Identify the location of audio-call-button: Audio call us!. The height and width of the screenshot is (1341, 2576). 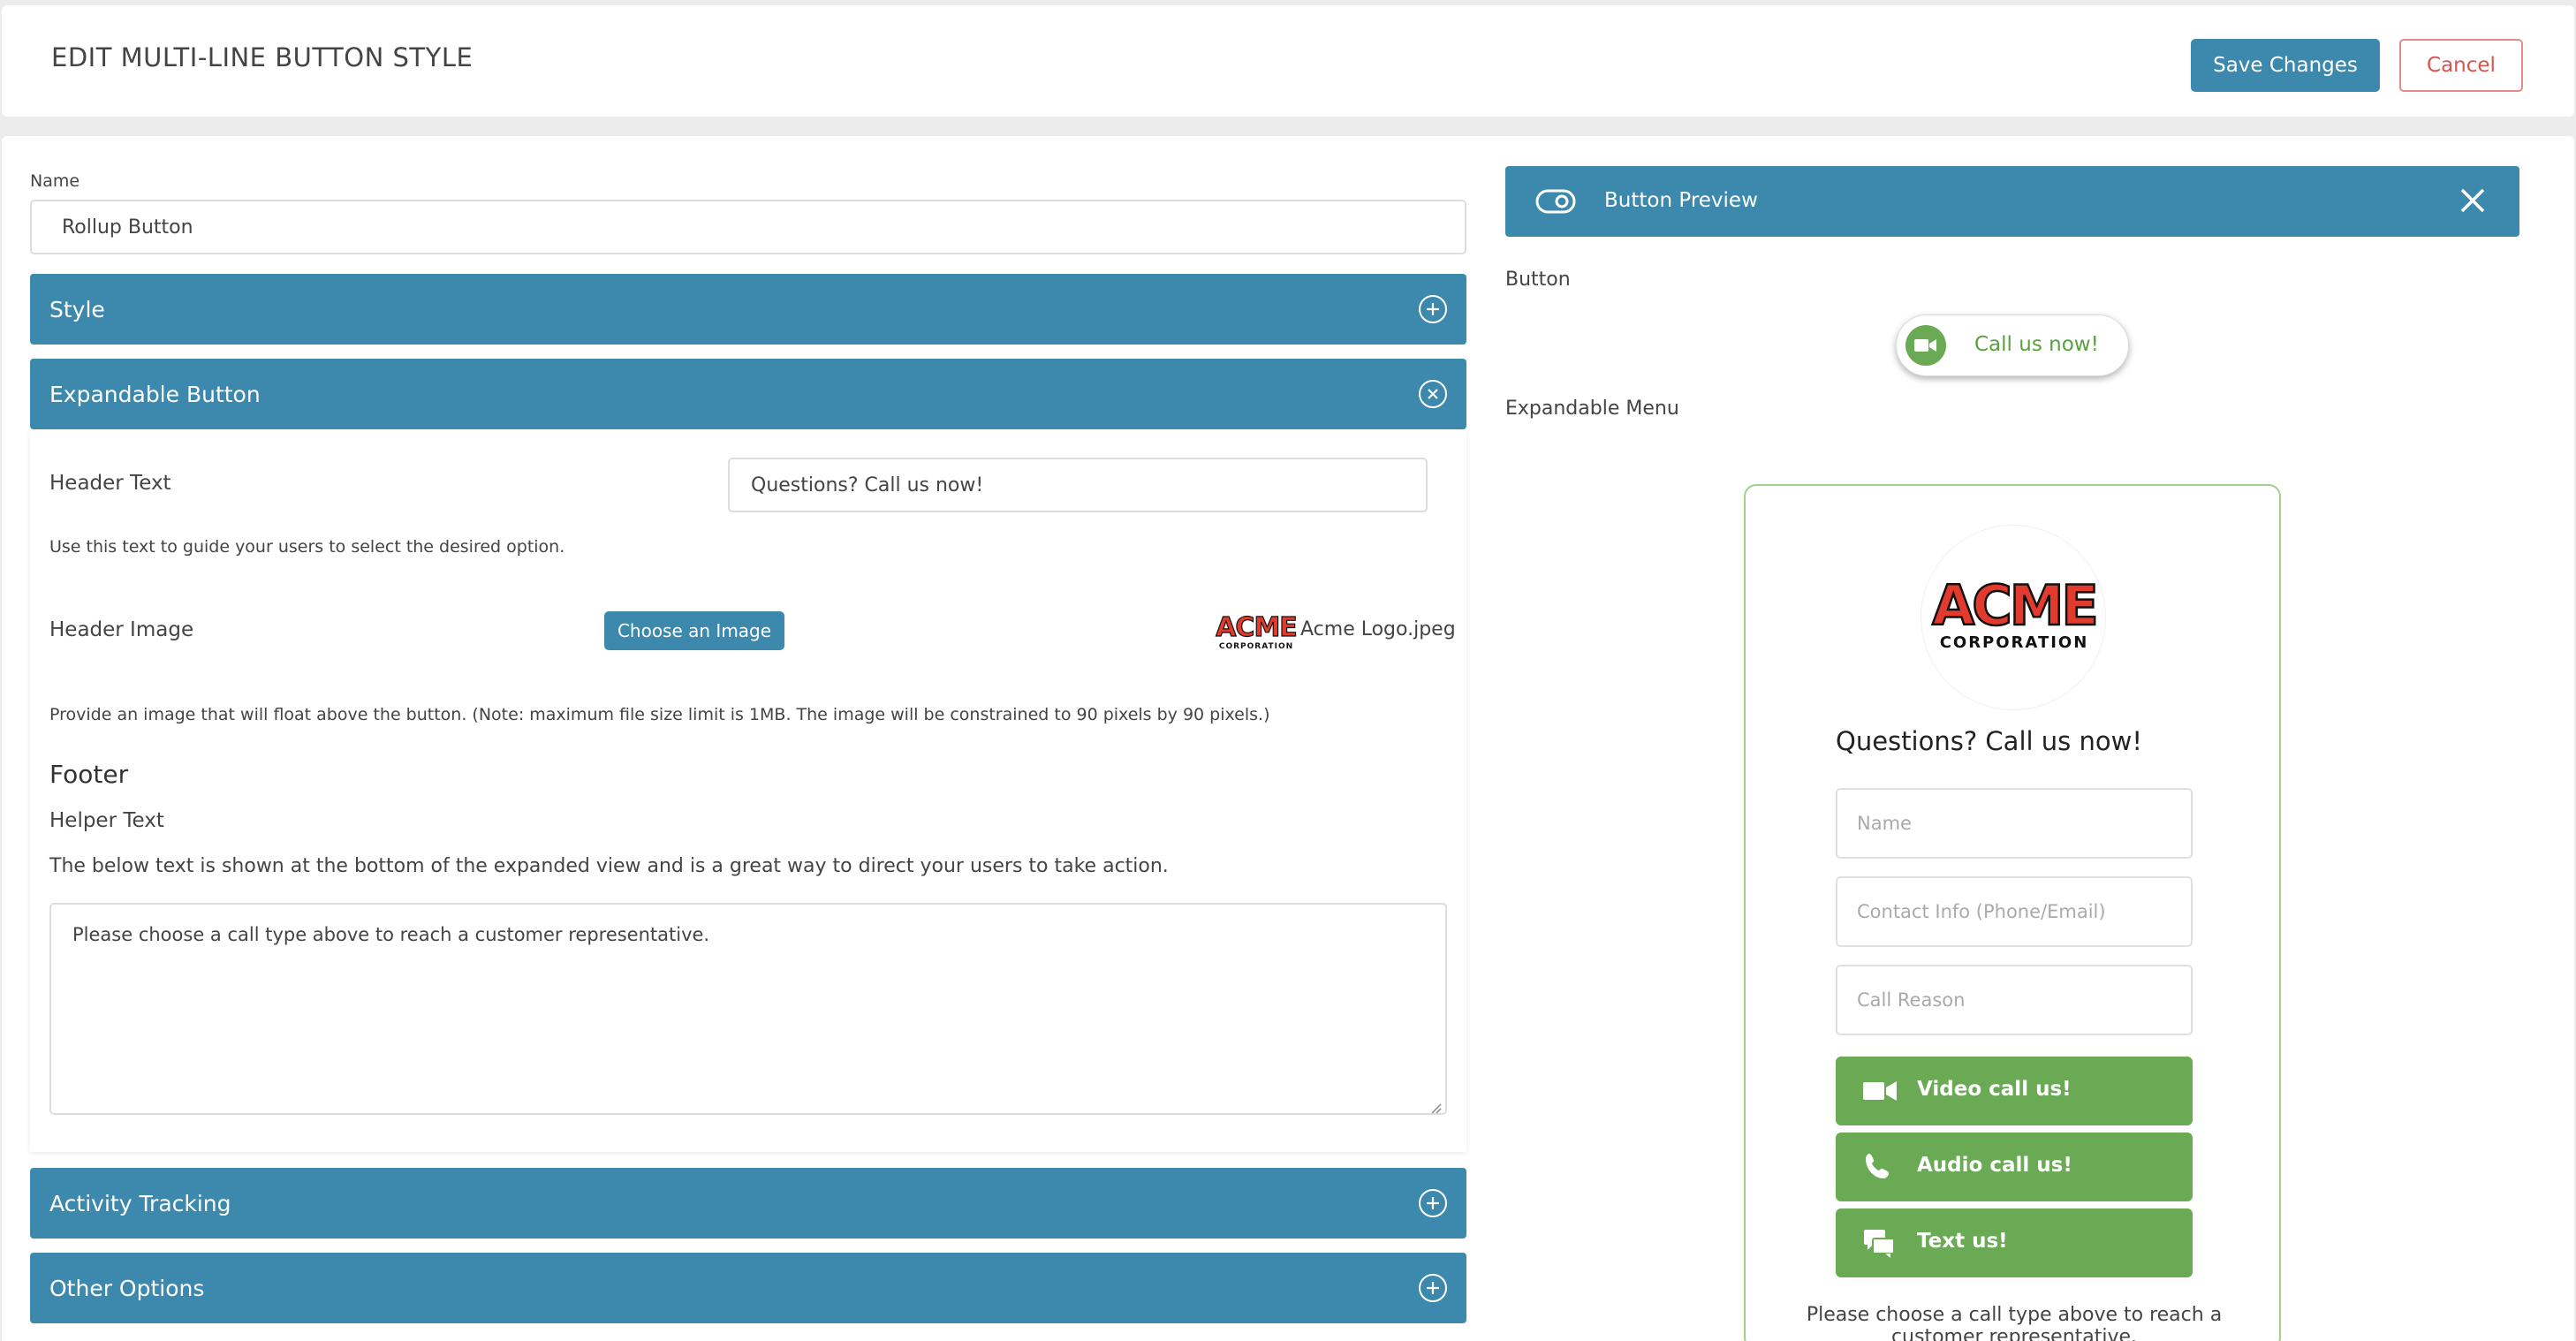
(2015, 1167).